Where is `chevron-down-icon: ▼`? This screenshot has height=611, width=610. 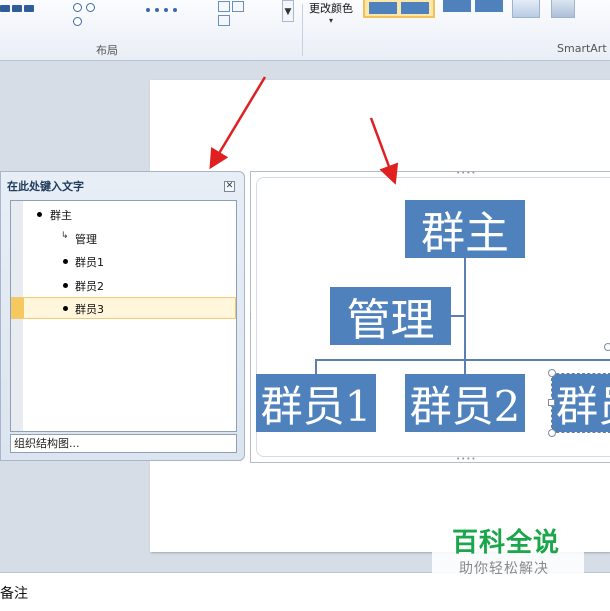 chevron-down-icon: ▼ is located at coordinates (288, 12).